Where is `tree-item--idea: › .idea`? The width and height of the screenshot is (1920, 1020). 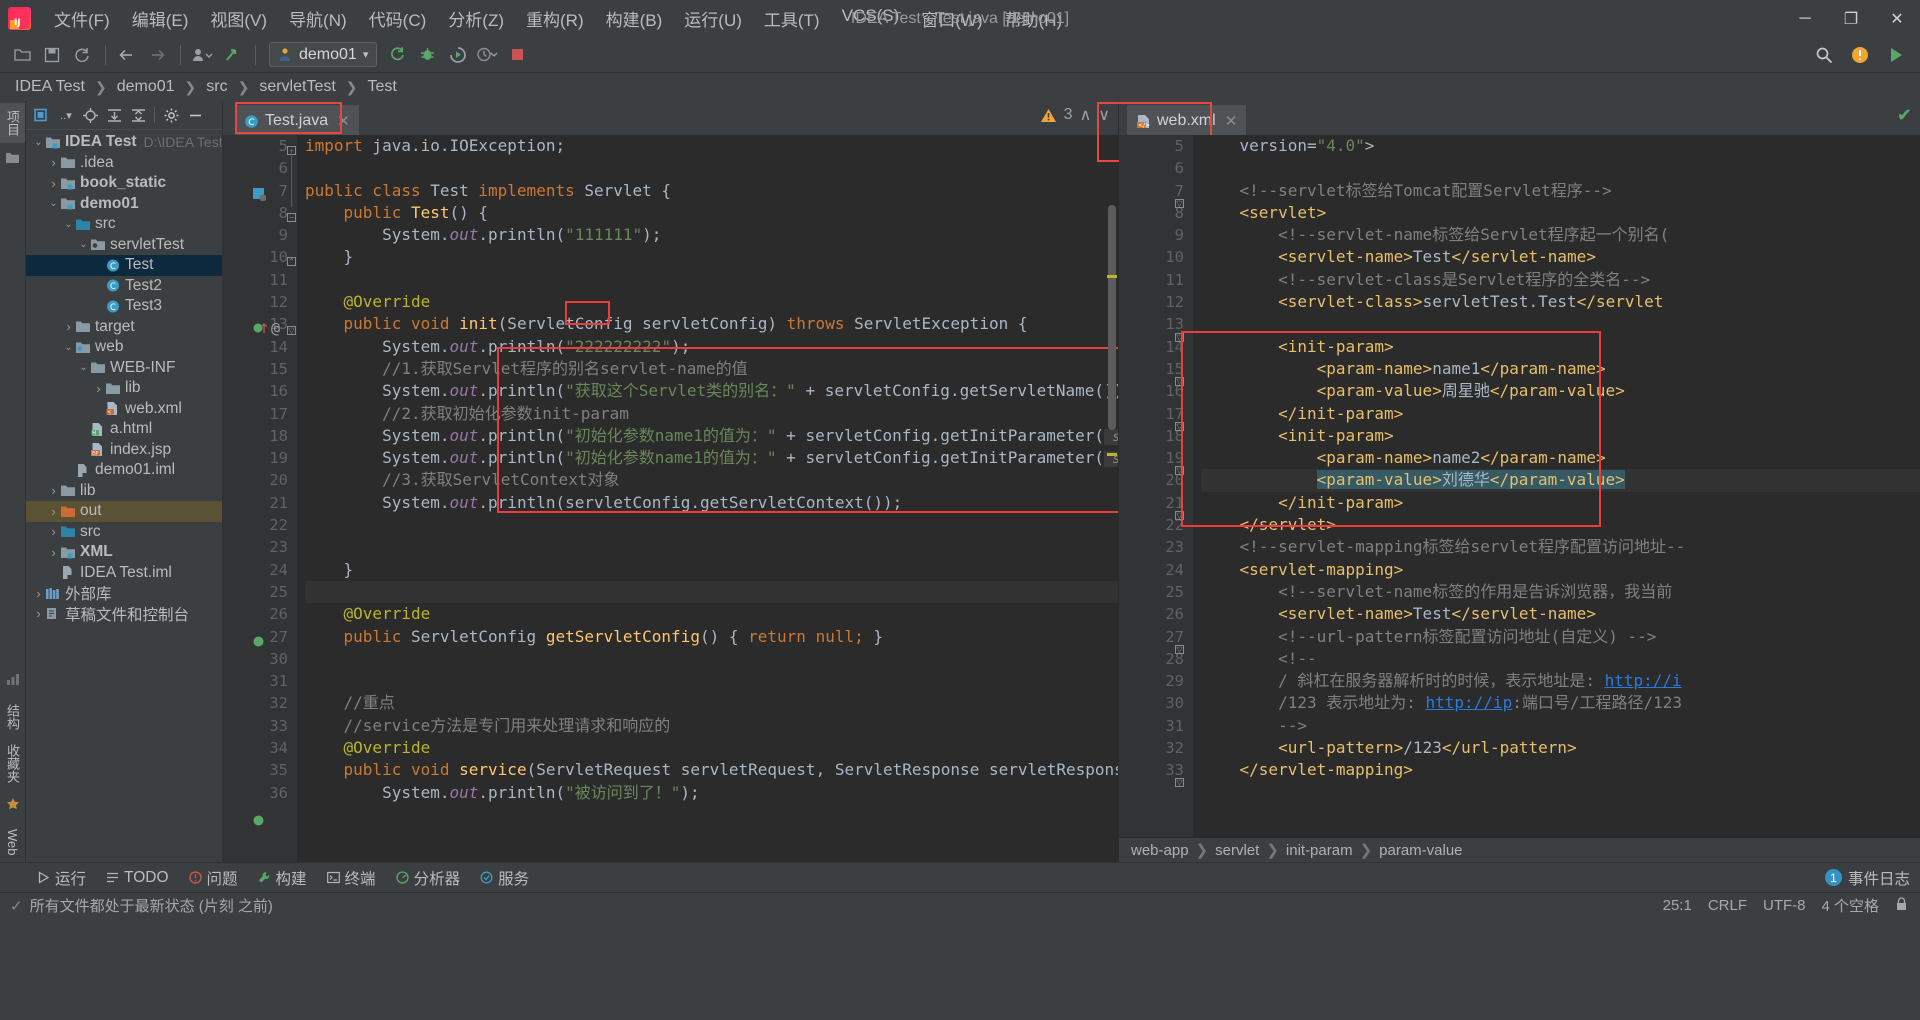
tree-item--idea: › .idea is located at coordinates (124, 163).